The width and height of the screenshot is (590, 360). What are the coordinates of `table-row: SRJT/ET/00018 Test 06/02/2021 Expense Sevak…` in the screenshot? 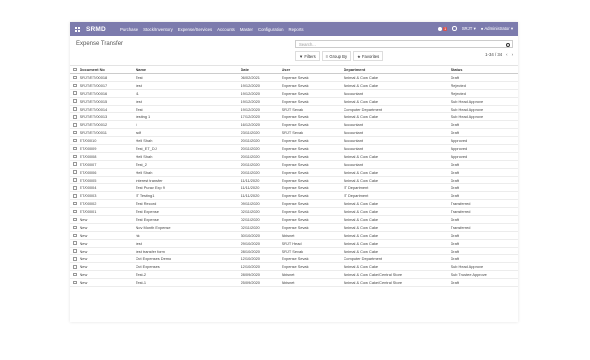 It's located at (294, 78).